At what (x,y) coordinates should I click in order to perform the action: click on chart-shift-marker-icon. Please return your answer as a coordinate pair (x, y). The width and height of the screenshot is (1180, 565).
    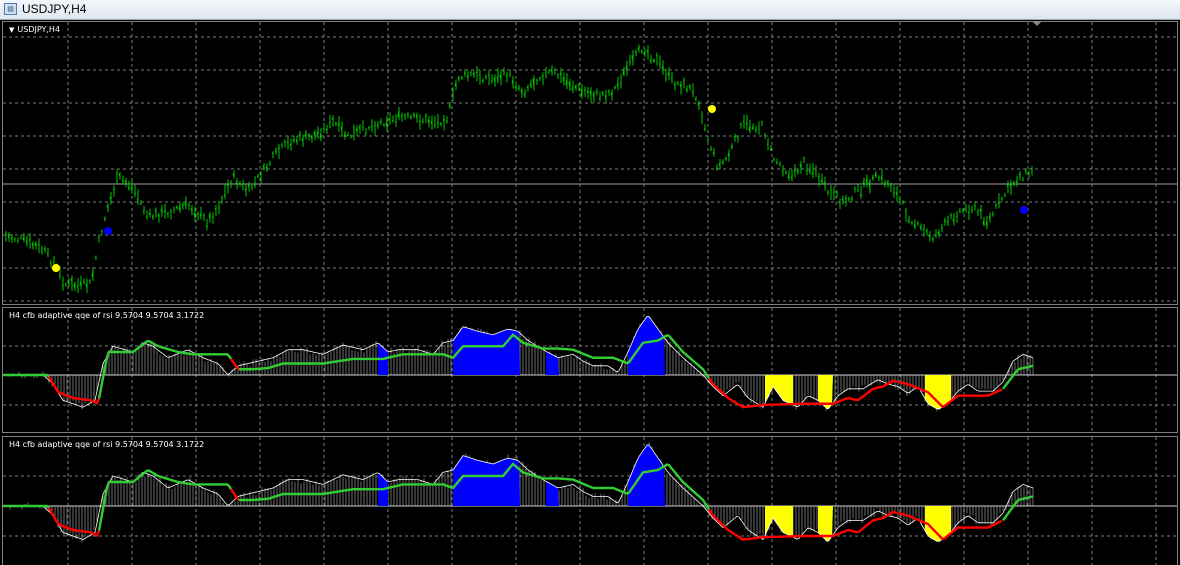
    Looking at the image, I should click on (1037, 23).